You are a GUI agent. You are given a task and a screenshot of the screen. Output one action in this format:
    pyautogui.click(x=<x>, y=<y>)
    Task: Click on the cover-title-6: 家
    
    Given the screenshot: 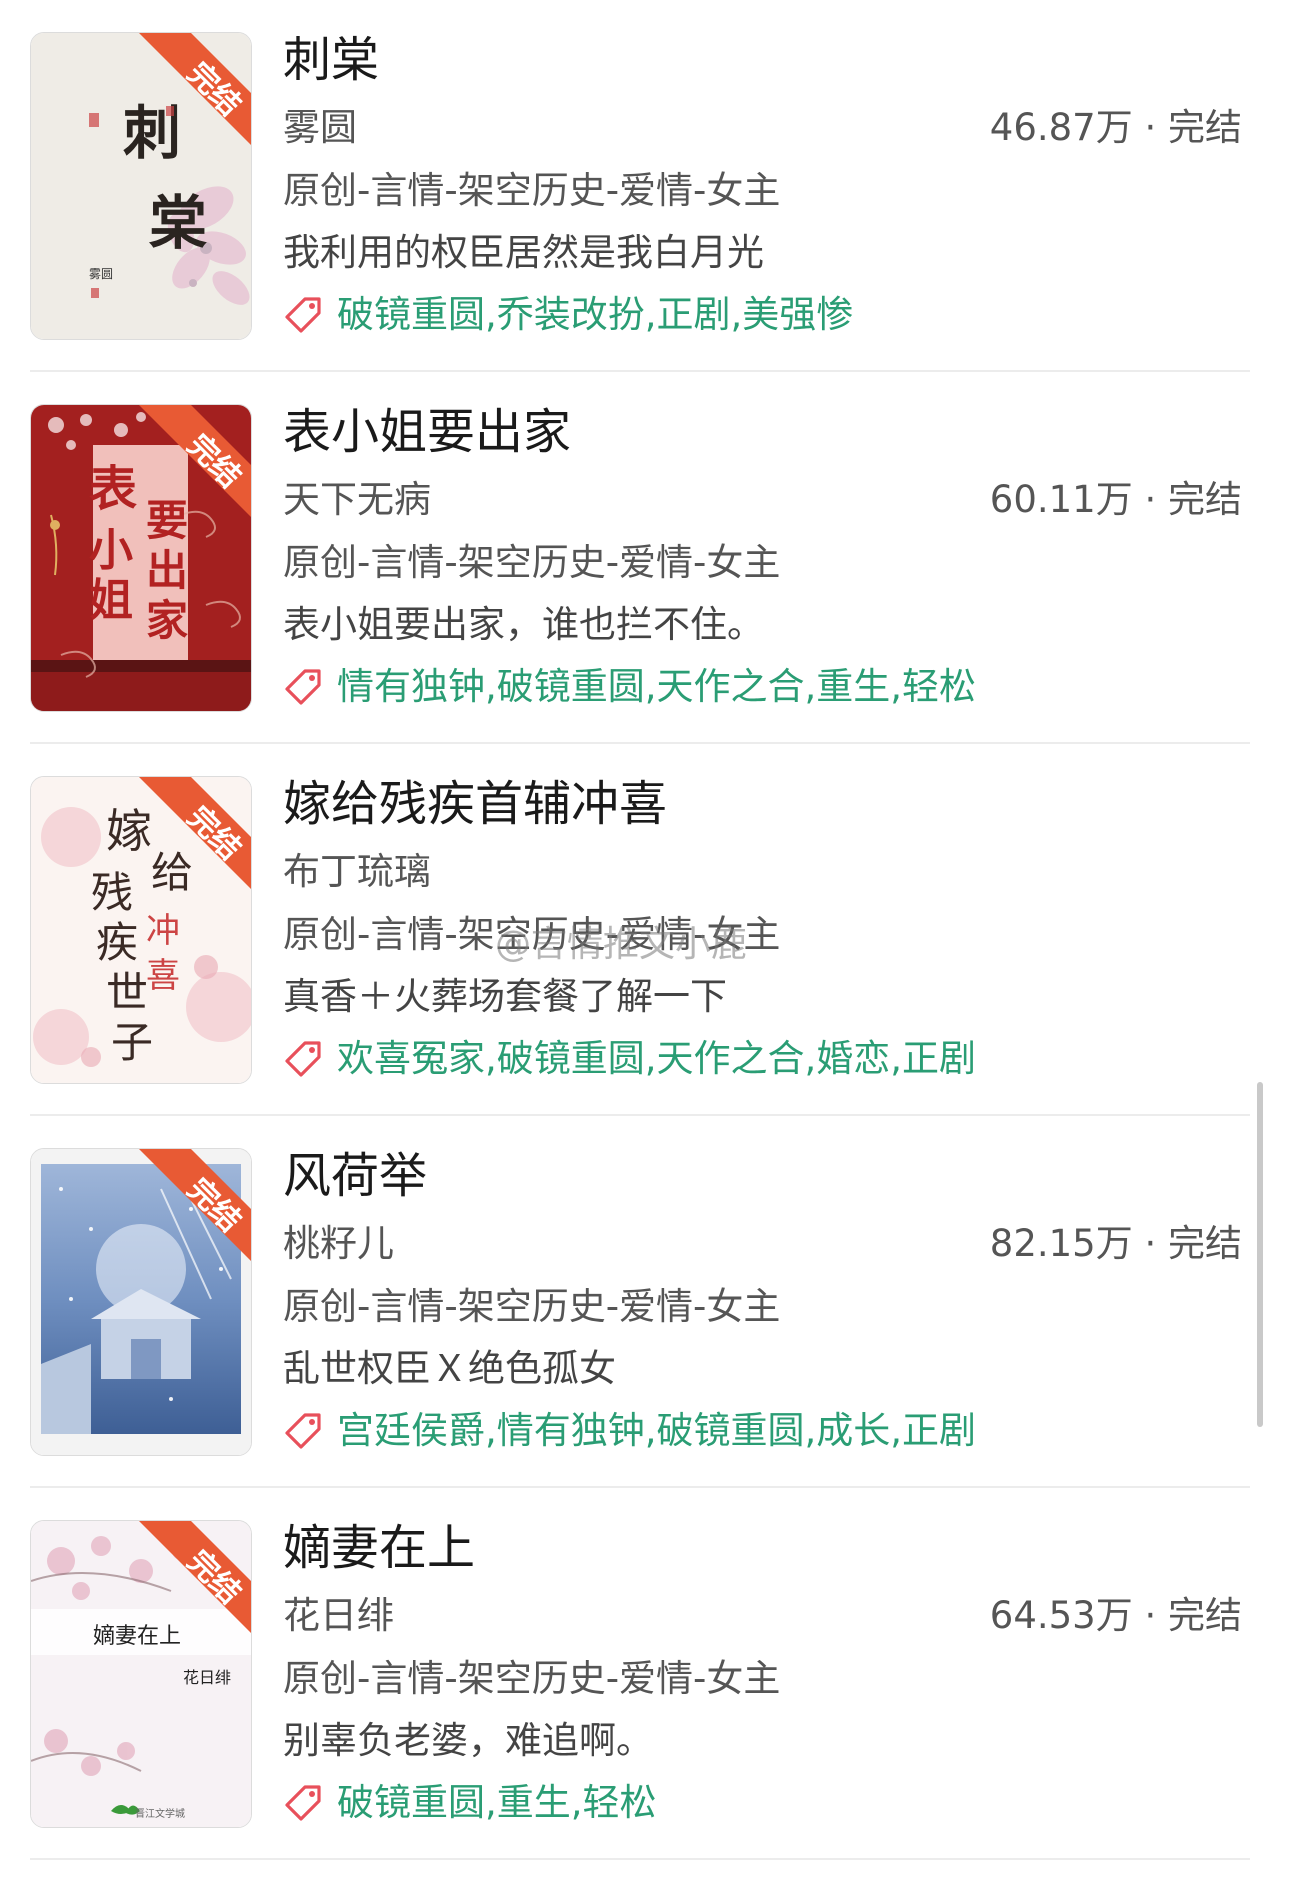 What is the action you would take?
    pyautogui.click(x=167, y=620)
    